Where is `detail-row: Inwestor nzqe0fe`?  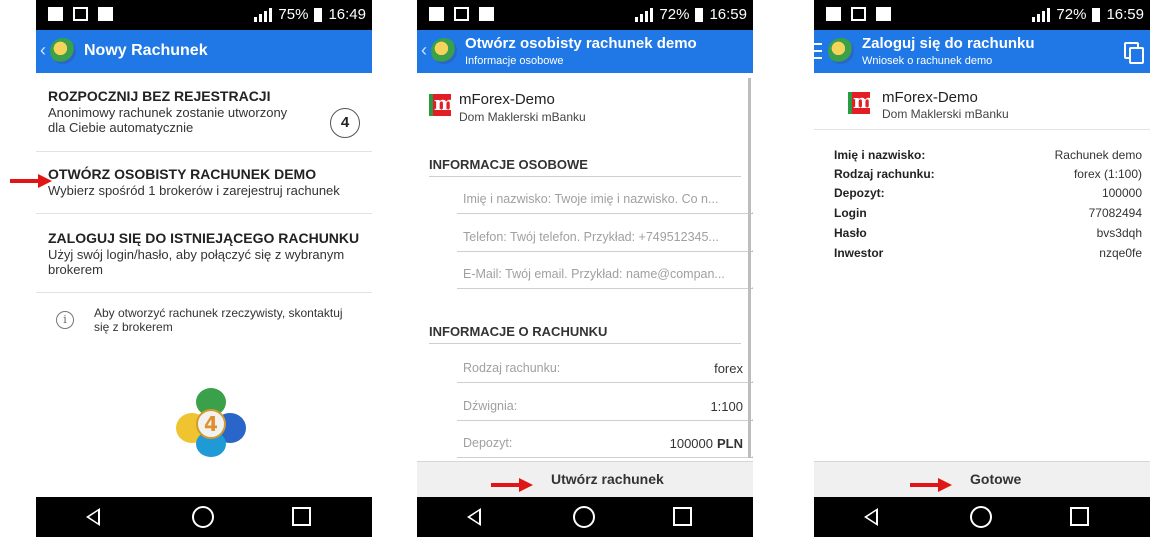
detail-row: Inwestor nzqe0fe is located at coordinates (988, 255).